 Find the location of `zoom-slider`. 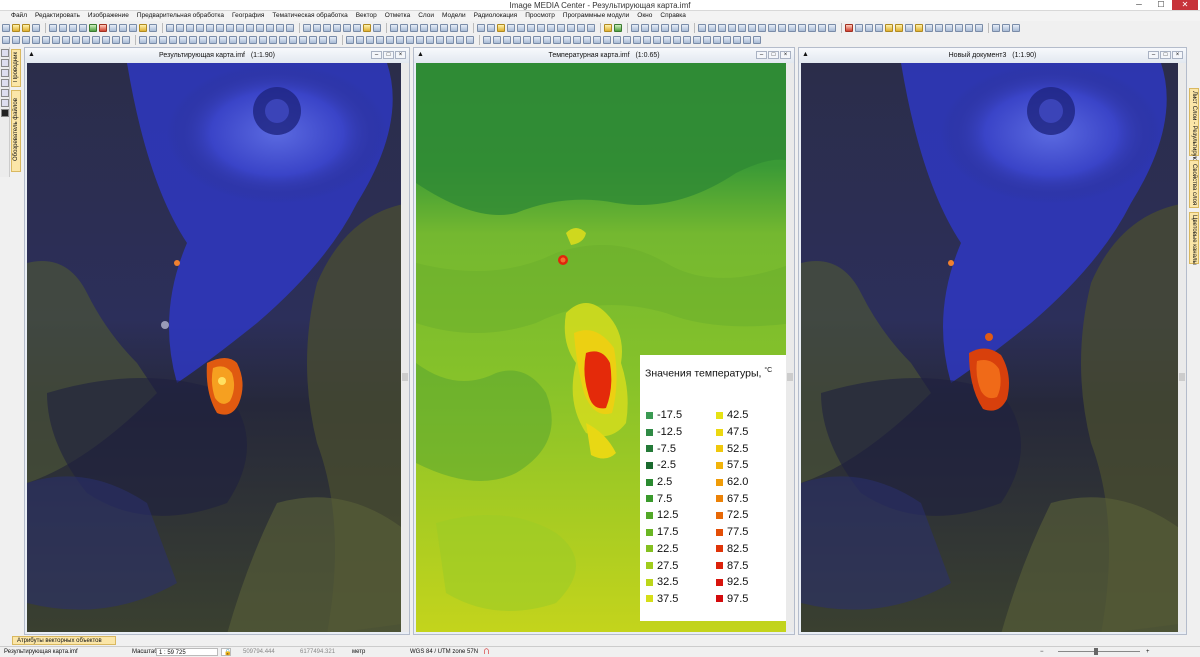

zoom-slider is located at coordinates (1099, 651).